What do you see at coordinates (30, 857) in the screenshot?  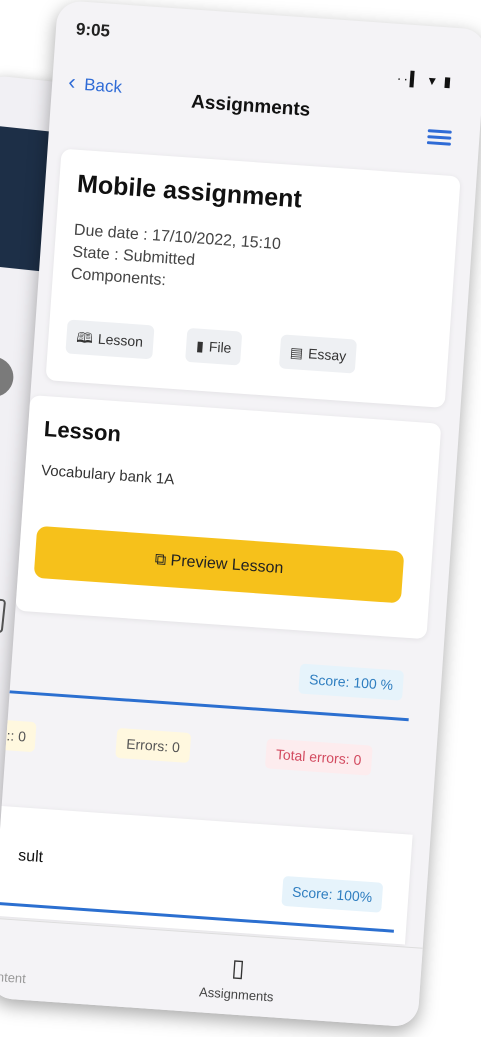 I see `result-label: sult` at bounding box center [30, 857].